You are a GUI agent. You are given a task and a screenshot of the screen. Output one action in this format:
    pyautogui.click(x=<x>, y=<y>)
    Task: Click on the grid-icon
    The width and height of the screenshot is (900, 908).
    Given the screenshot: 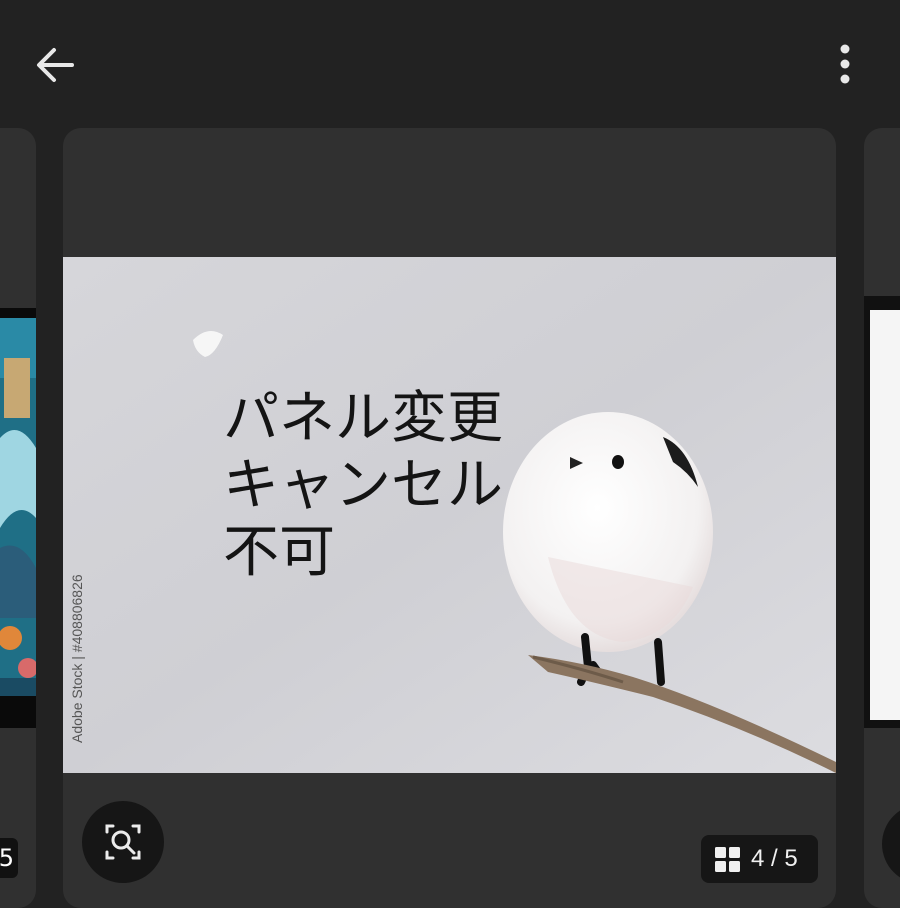 What is the action you would take?
    pyautogui.click(x=727, y=859)
    